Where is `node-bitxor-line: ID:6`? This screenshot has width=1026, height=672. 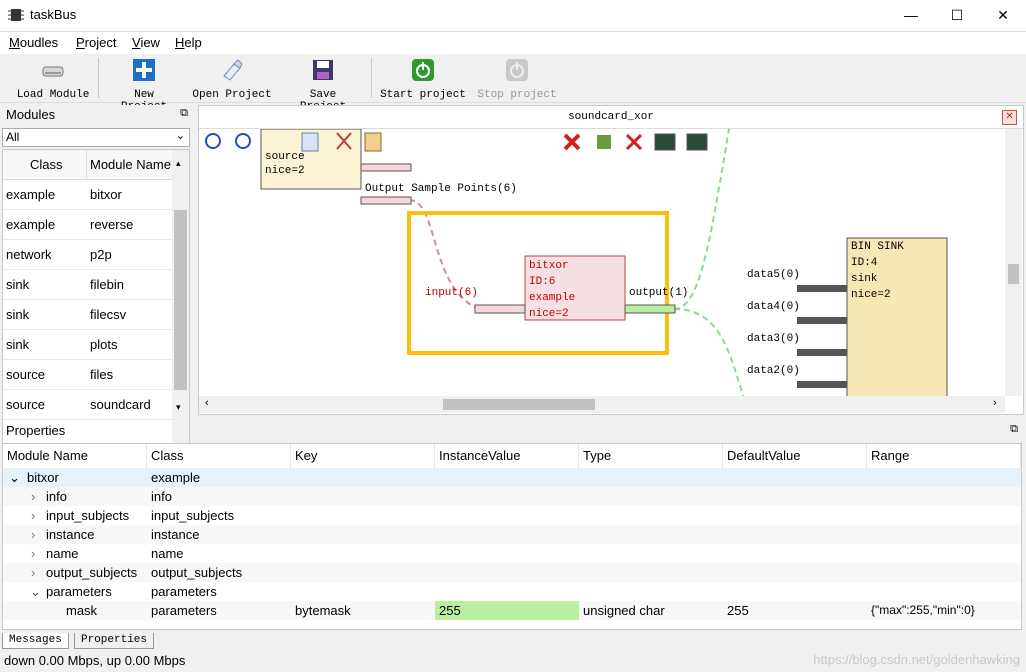
node-bitxor-line: ID:6 is located at coordinates (542, 282).